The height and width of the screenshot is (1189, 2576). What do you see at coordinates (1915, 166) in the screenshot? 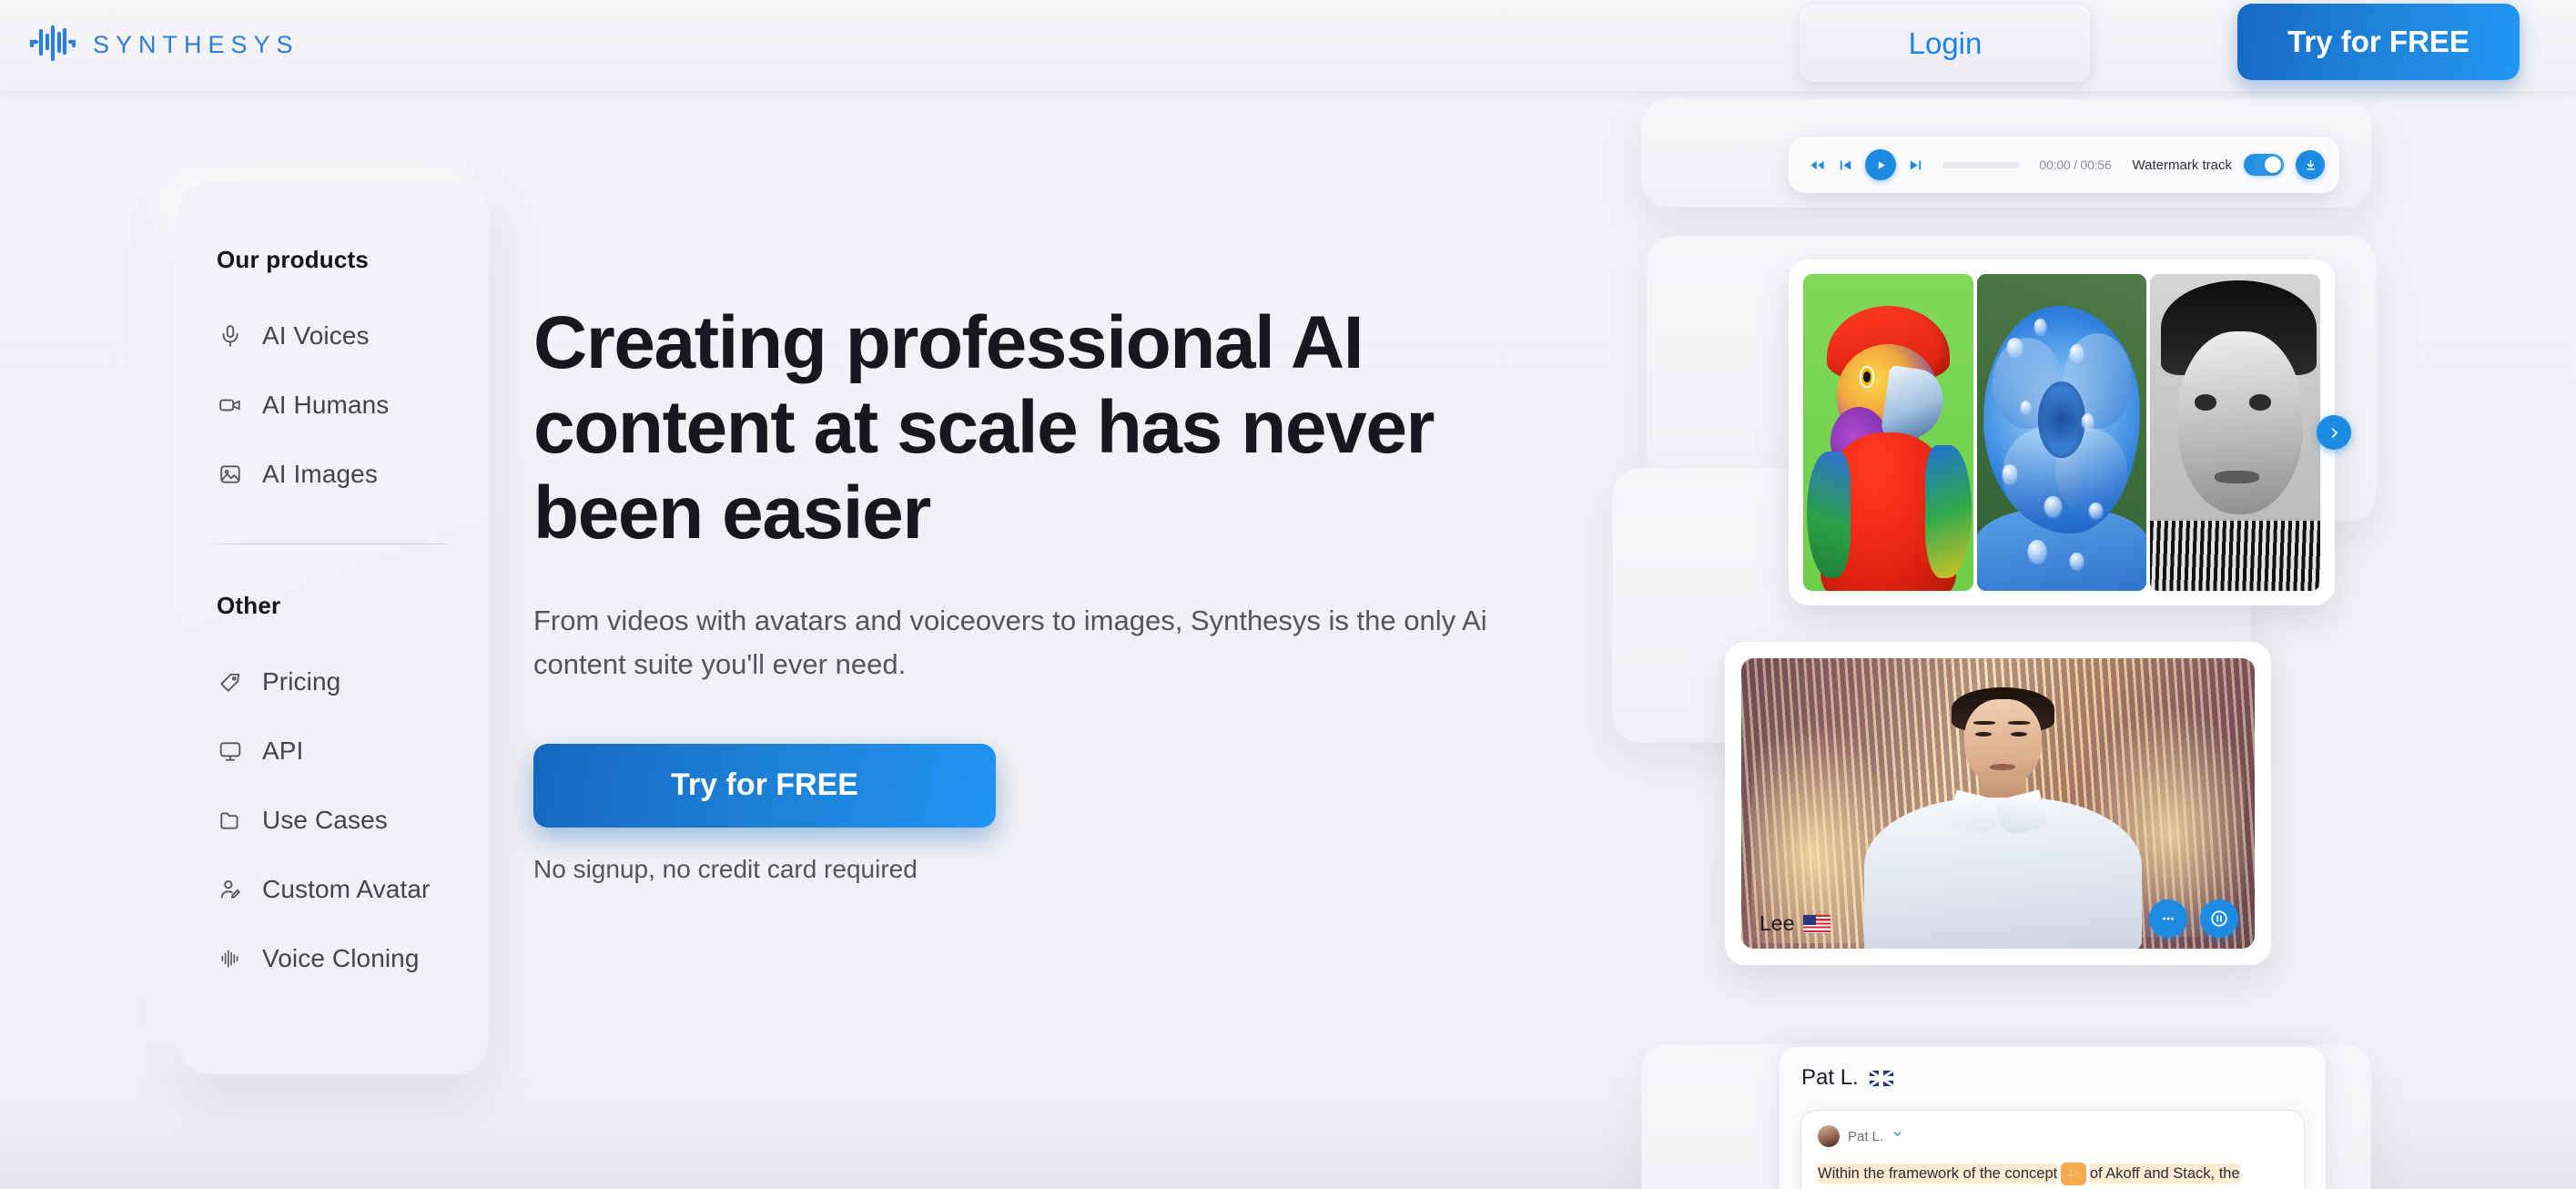
I see `next-icon` at bounding box center [1915, 166].